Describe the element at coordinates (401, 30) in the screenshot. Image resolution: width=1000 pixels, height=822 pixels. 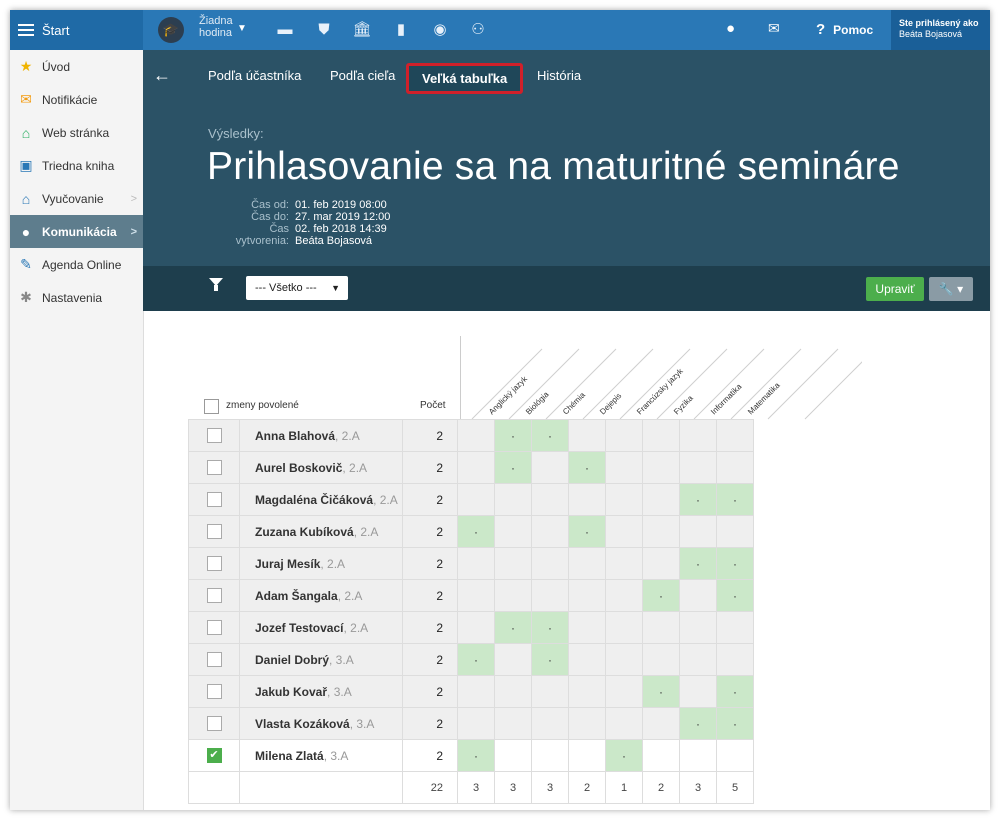
I see `bar-chart-icon: ▮` at that location.